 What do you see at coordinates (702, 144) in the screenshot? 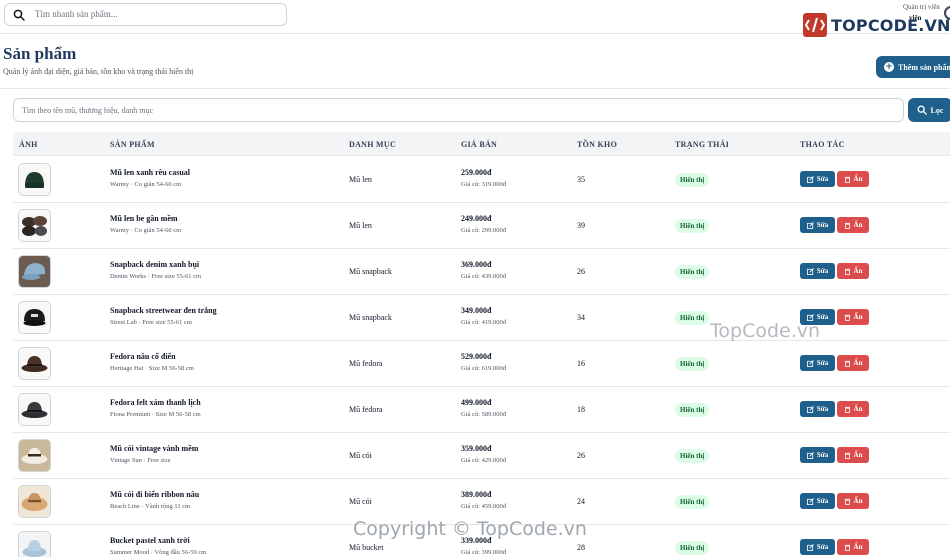
I see `column-header-status: TRẠNG THÁI` at bounding box center [702, 144].